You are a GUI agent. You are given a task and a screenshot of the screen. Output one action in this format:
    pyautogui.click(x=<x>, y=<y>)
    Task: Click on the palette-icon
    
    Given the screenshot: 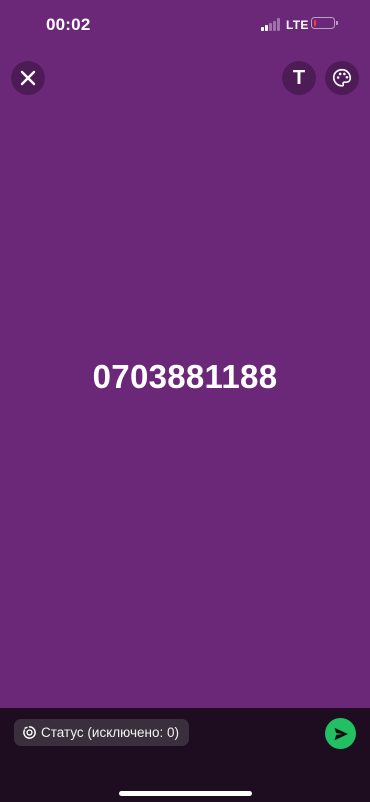 What is the action you would take?
    pyautogui.click(x=342, y=77)
    